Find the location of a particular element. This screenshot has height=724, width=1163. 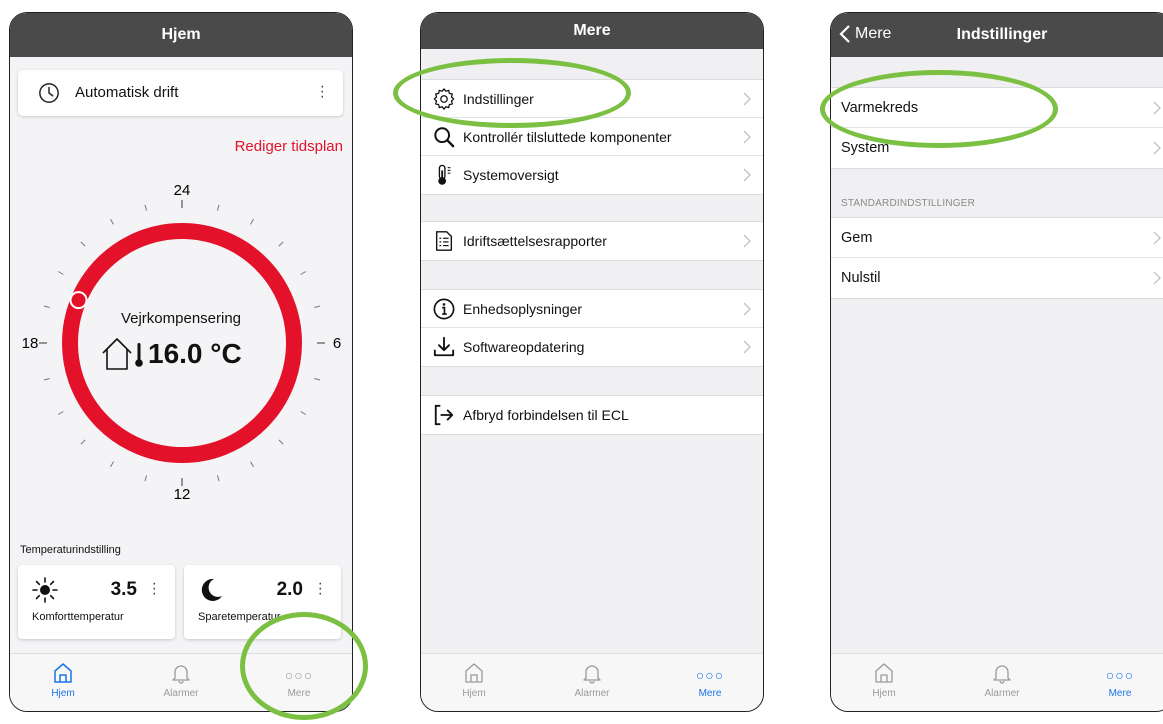

section-title: Temperaturindstilling is located at coordinates (70, 550).